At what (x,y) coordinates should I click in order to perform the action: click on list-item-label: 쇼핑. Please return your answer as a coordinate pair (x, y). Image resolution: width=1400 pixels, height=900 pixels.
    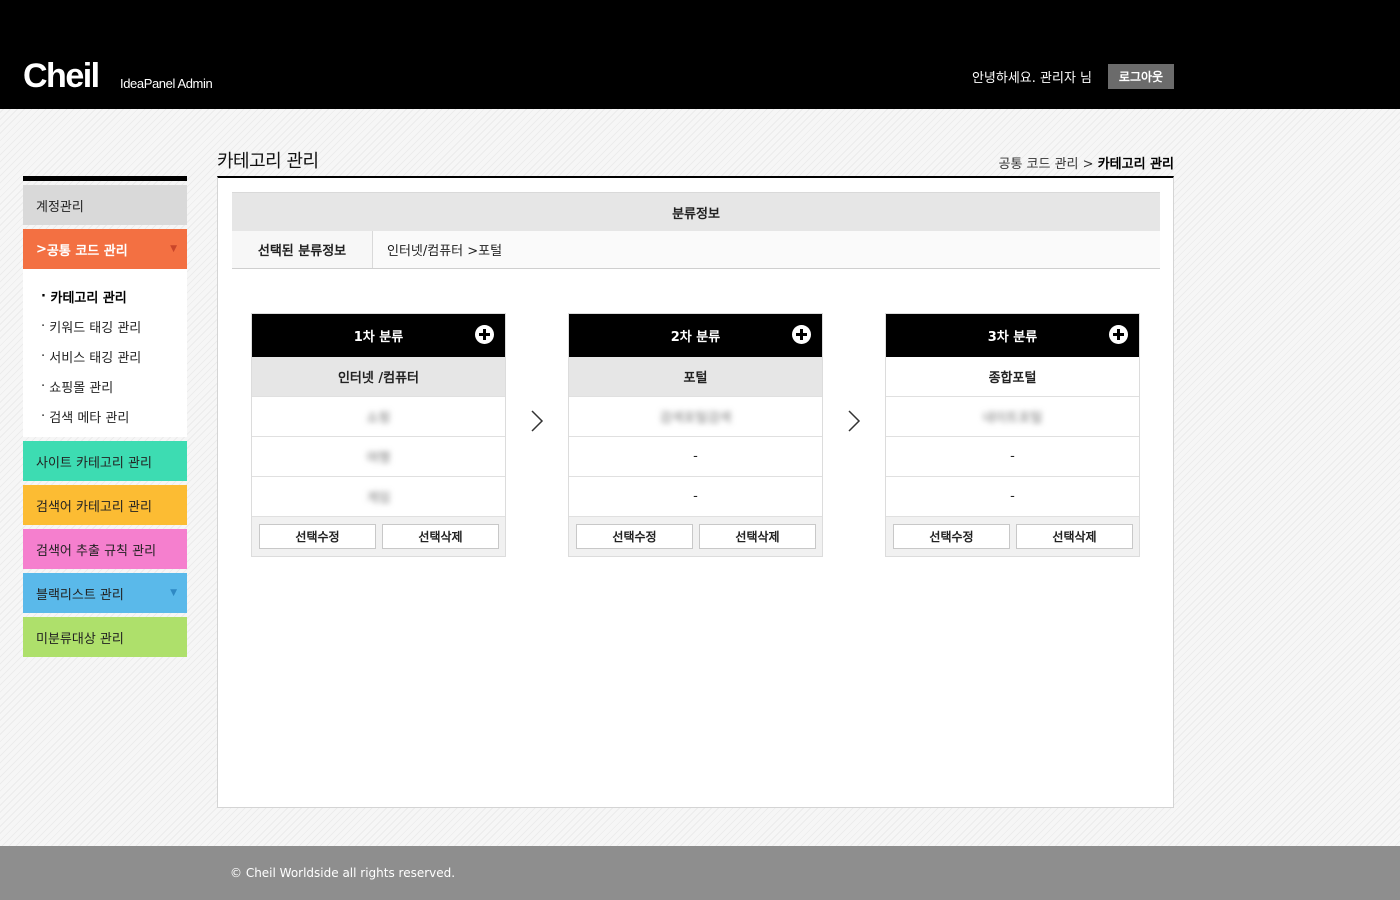
    Looking at the image, I should click on (378, 418).